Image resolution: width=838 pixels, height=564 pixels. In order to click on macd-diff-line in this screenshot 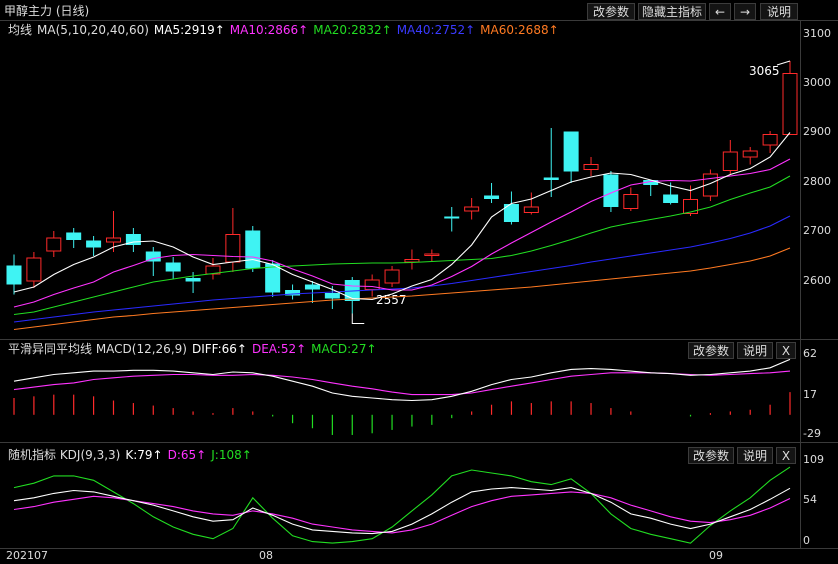, I will do `click(402, 380)`.